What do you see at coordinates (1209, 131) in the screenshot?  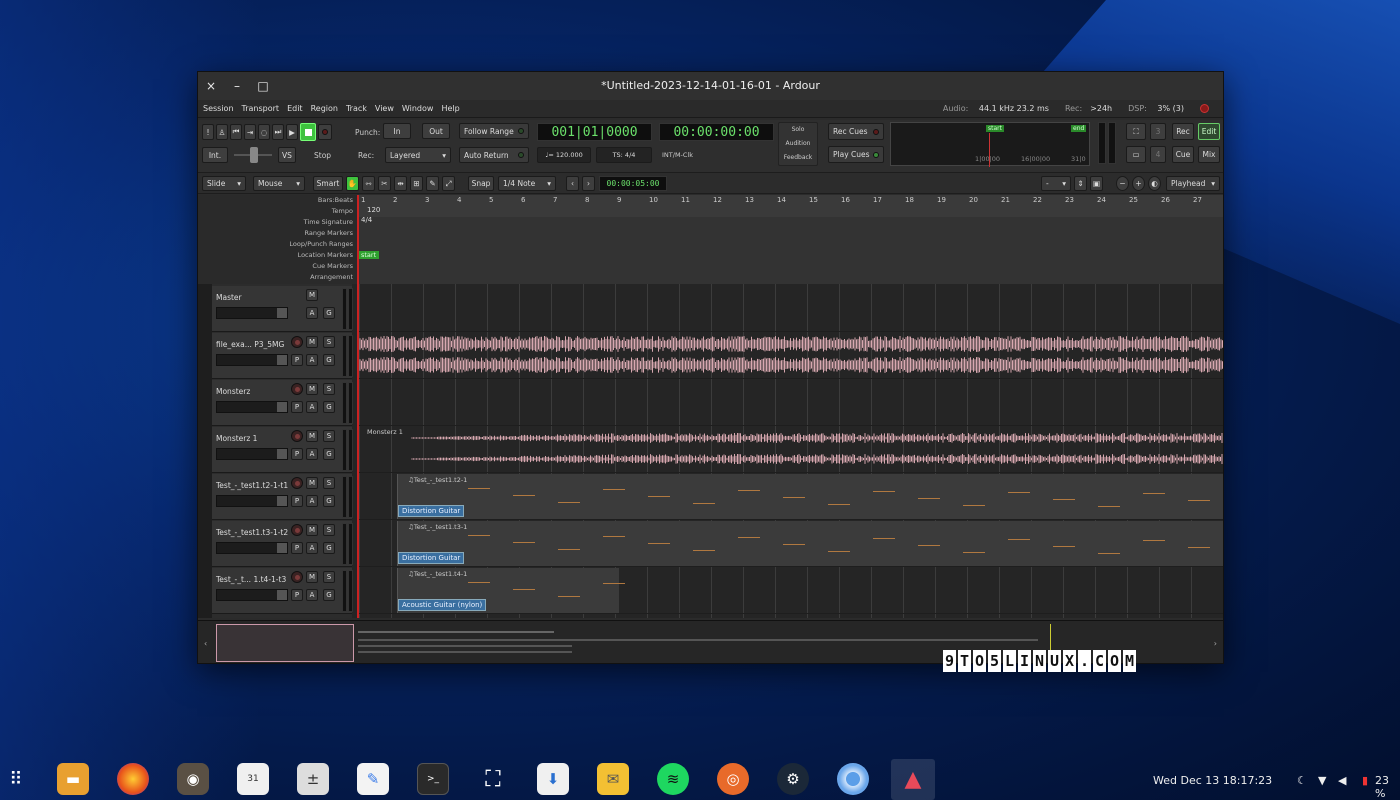 I see `edit-window-button: Edit` at bounding box center [1209, 131].